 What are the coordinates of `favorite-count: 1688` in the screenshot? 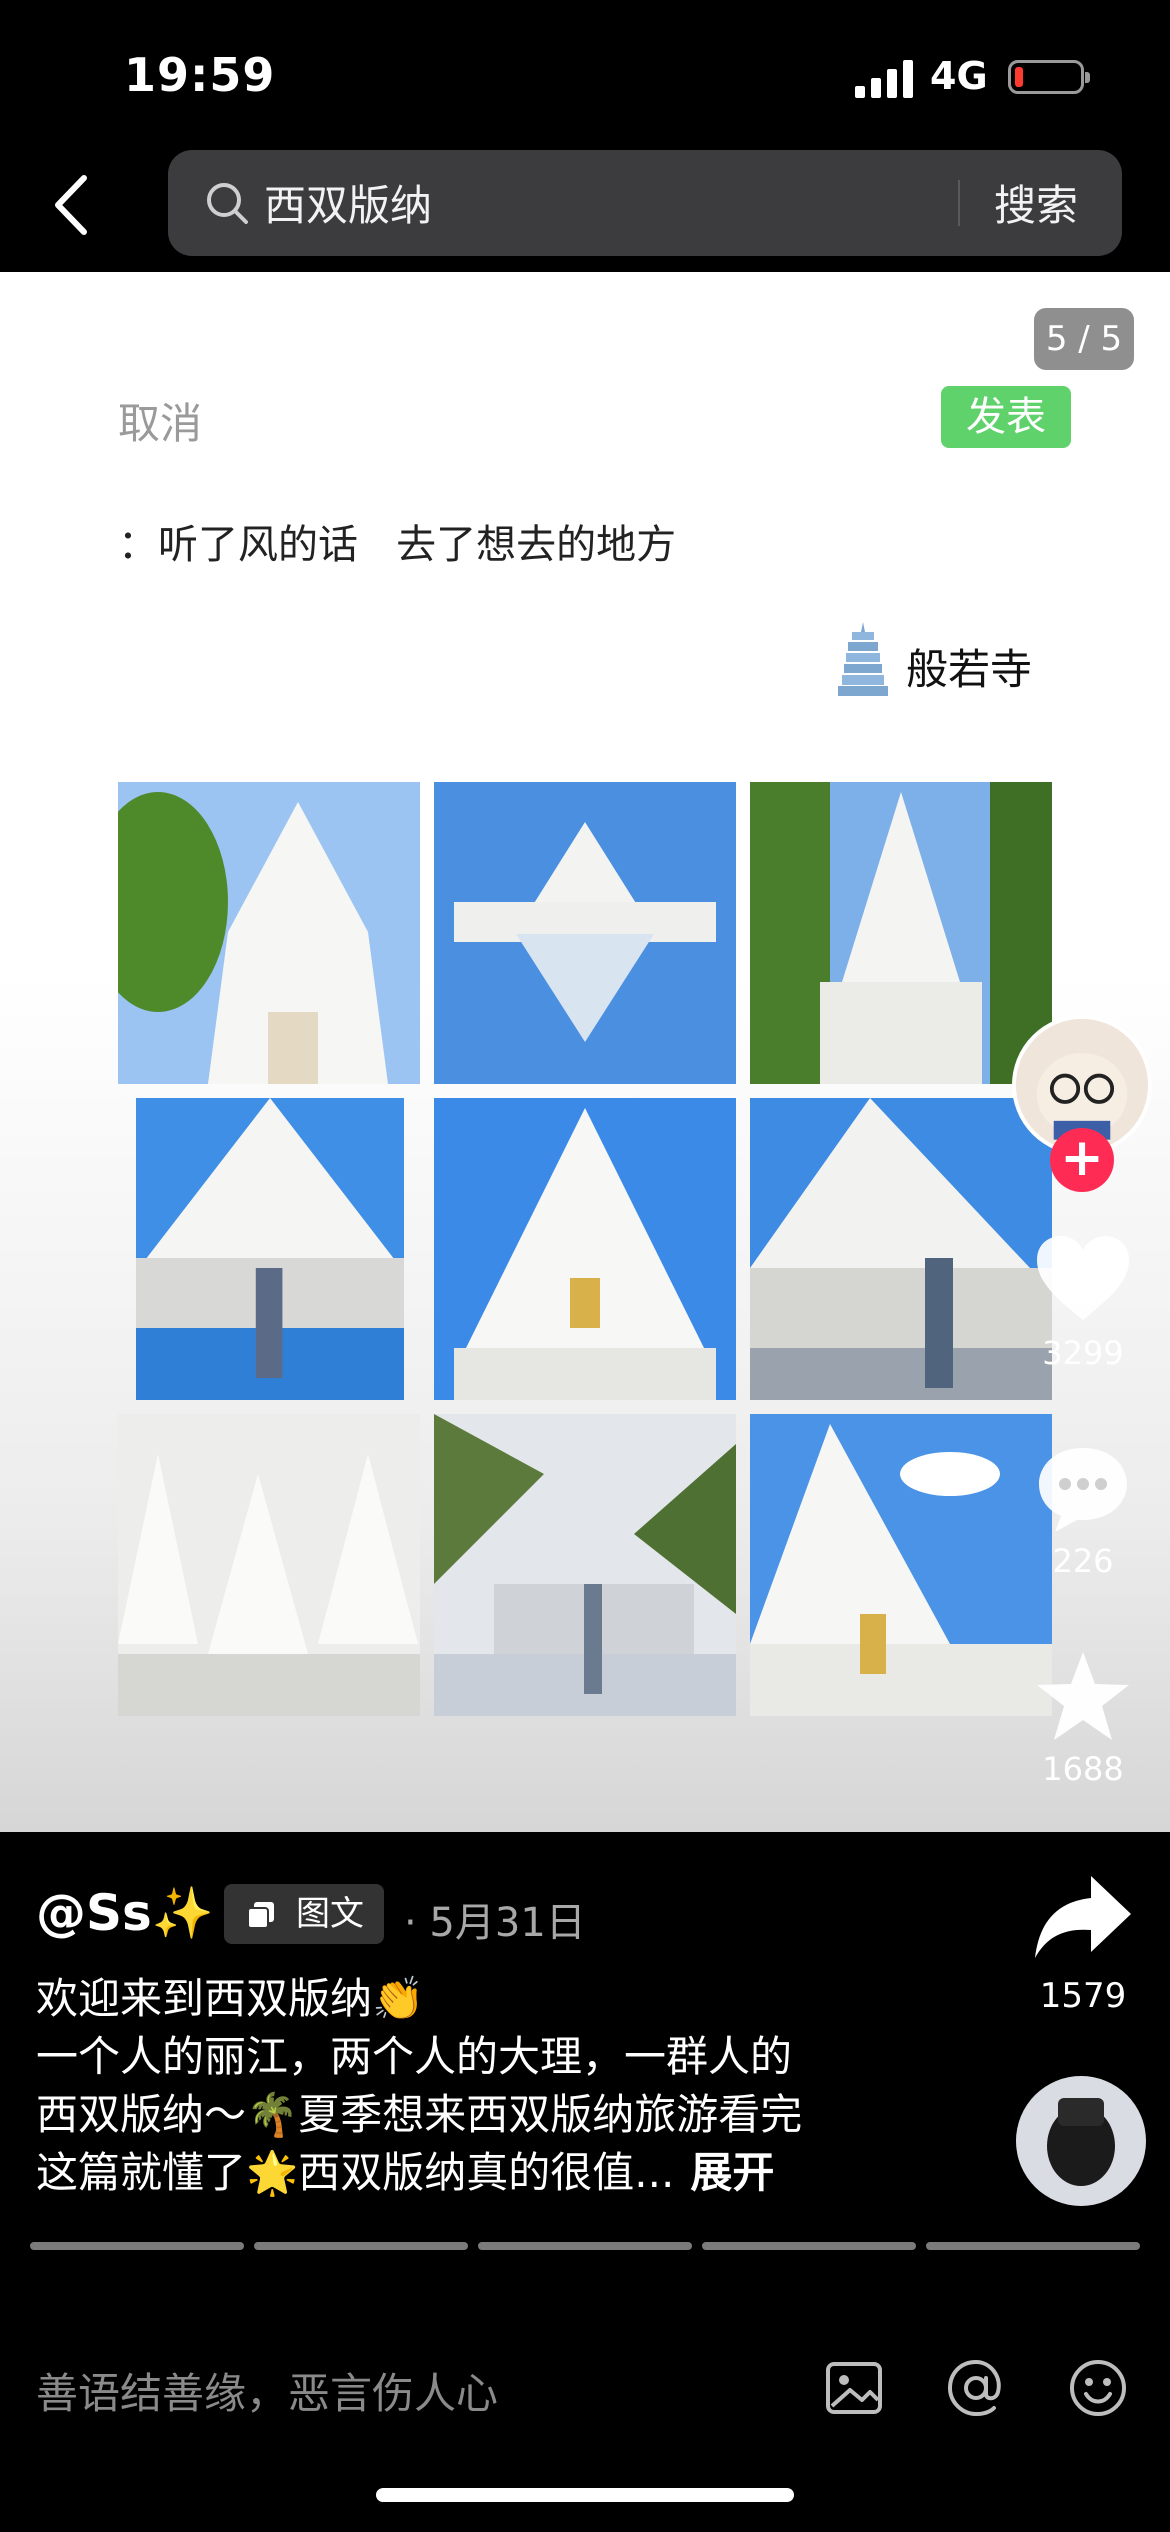 It's located at (1083, 1769).